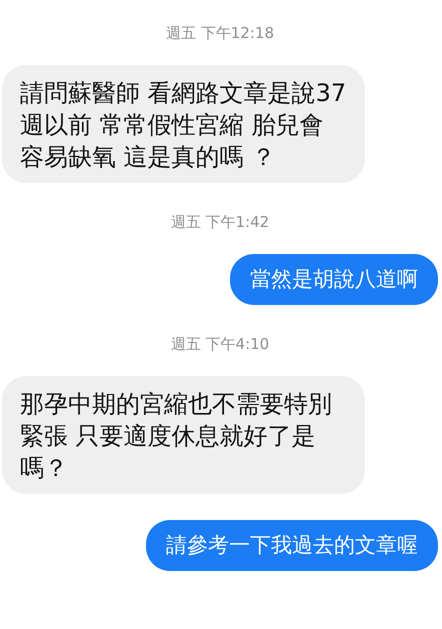  I want to click on timestamp: 週五 下午12:18, so click(220, 33).